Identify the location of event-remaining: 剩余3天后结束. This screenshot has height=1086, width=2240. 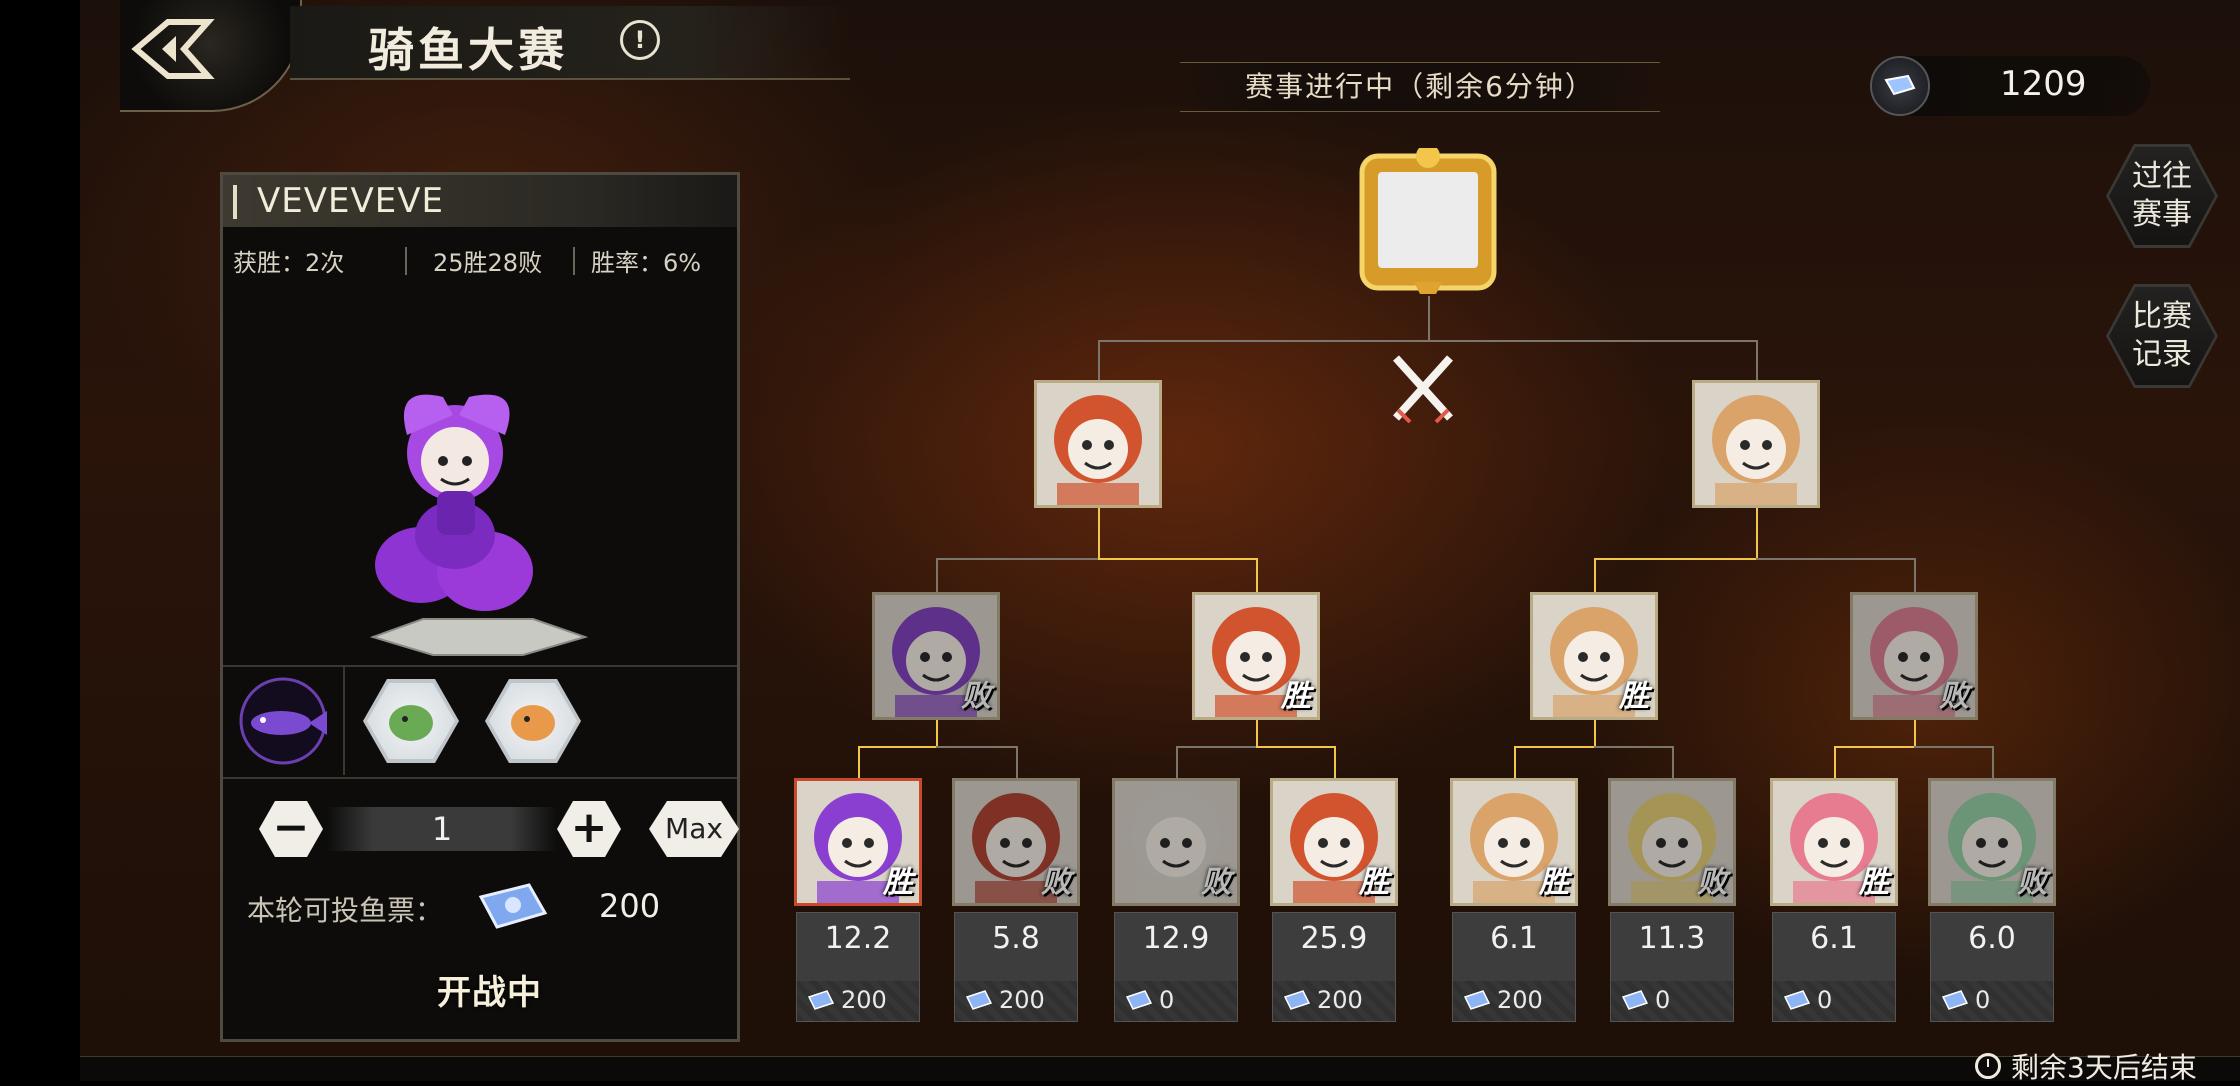
(2086, 1066).